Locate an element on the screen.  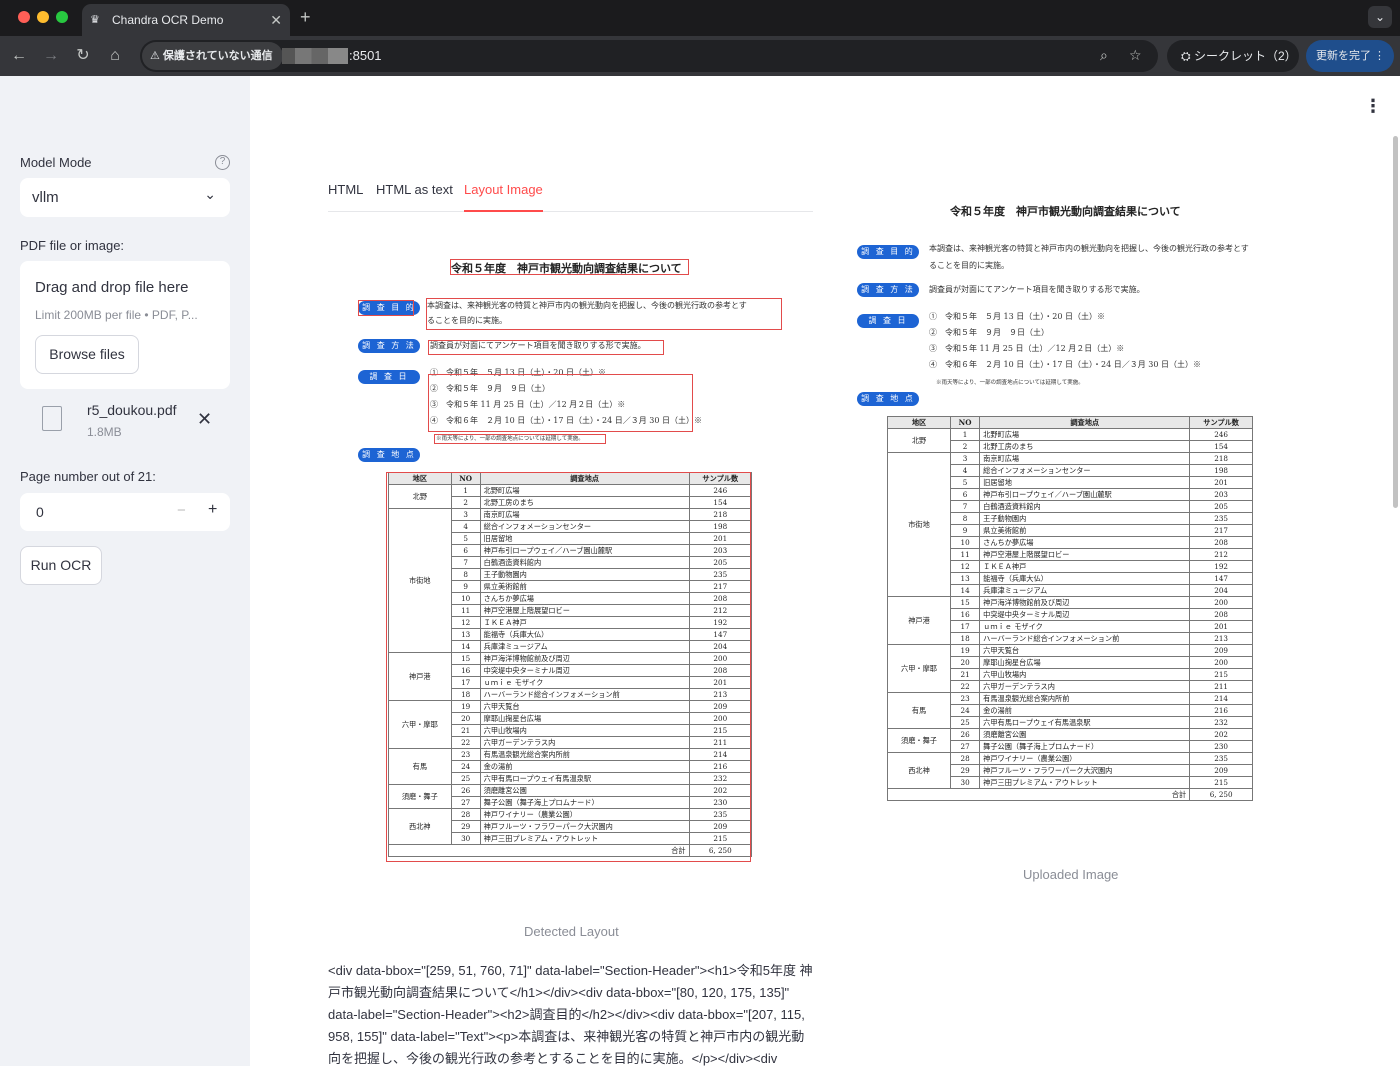
increment-button: + is located at coordinates (212, 510).